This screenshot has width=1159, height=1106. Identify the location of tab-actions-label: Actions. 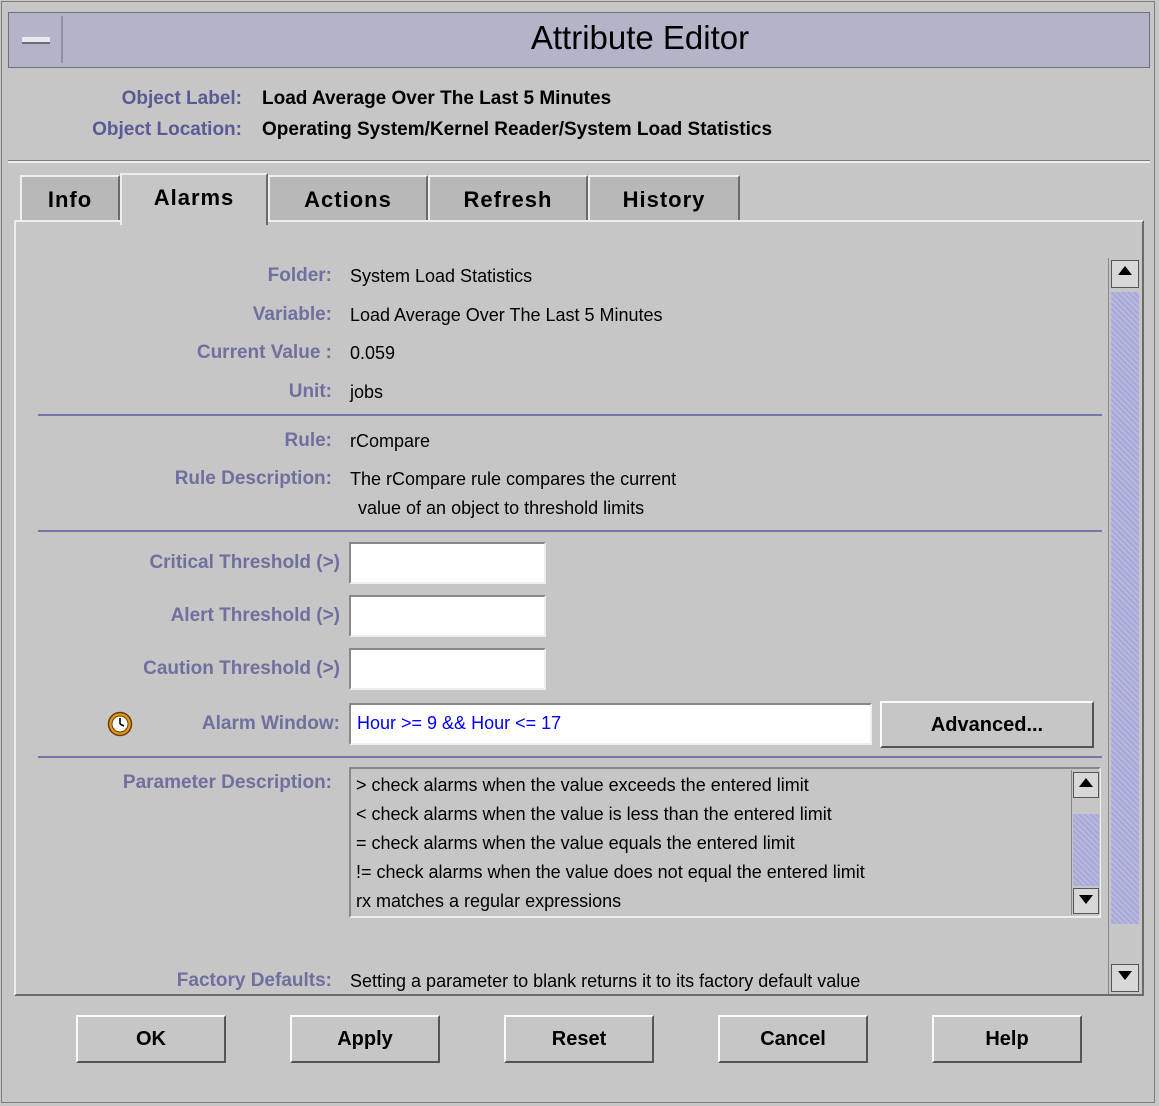
(348, 199).